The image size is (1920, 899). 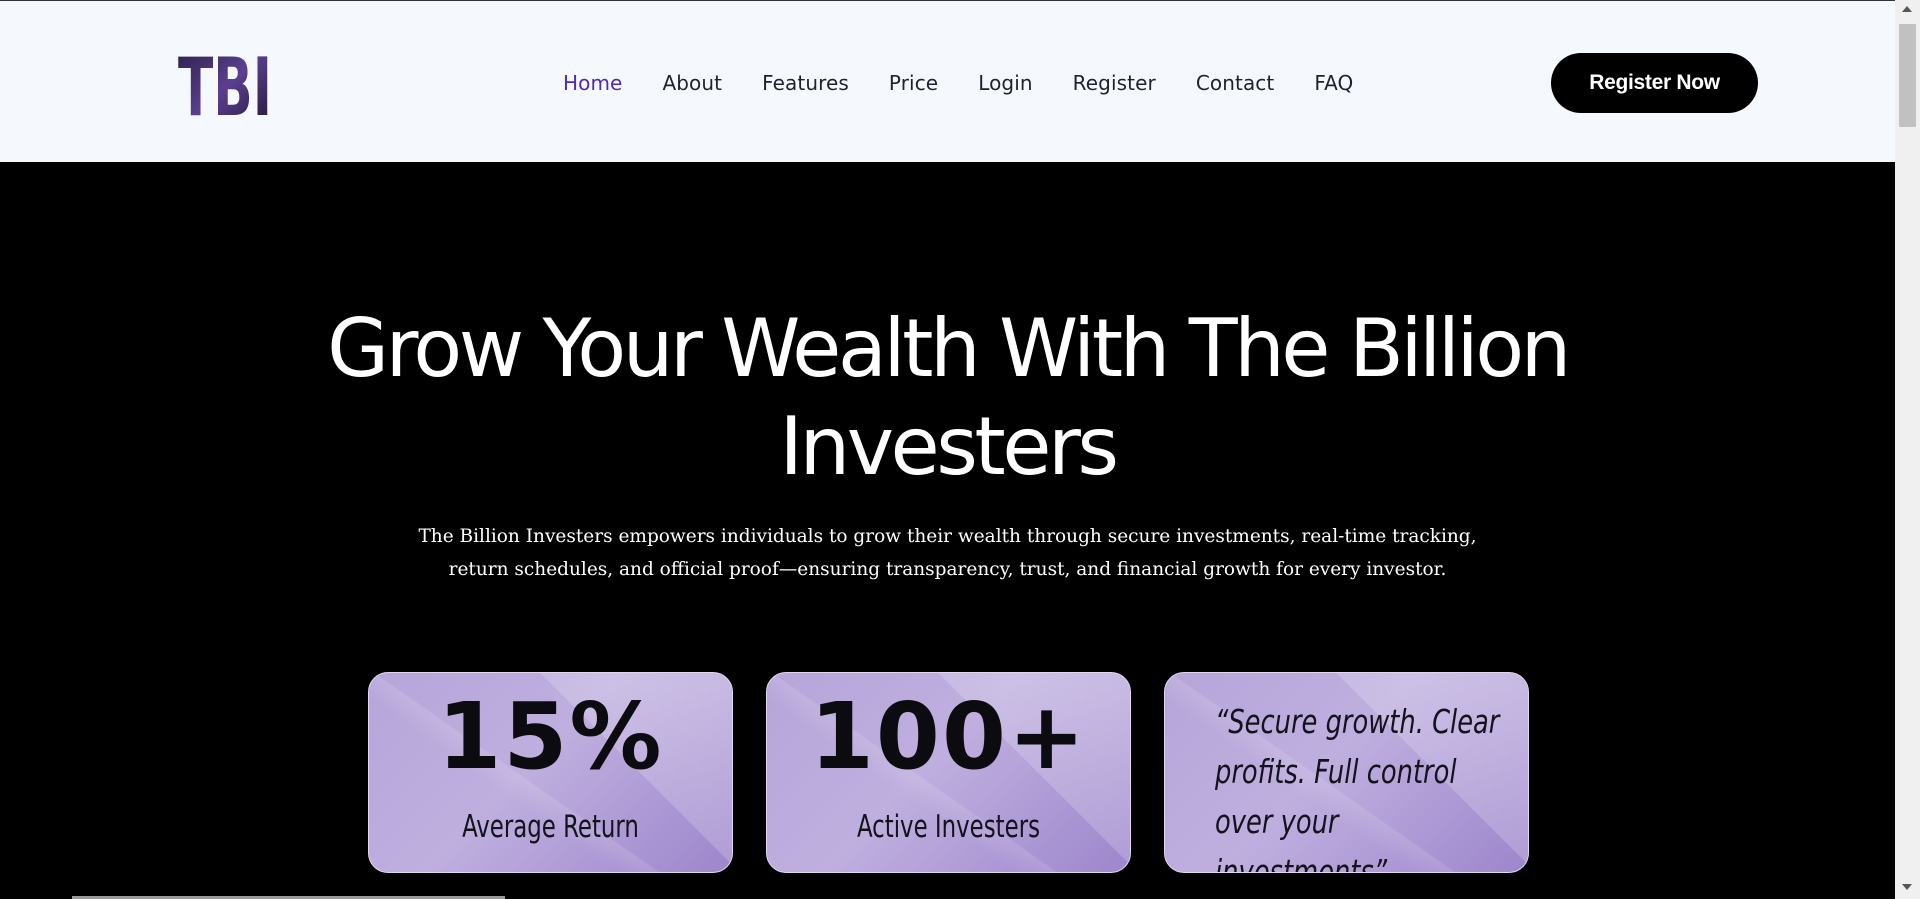 What do you see at coordinates (805, 83) in the screenshot?
I see `nav-features: Features` at bounding box center [805, 83].